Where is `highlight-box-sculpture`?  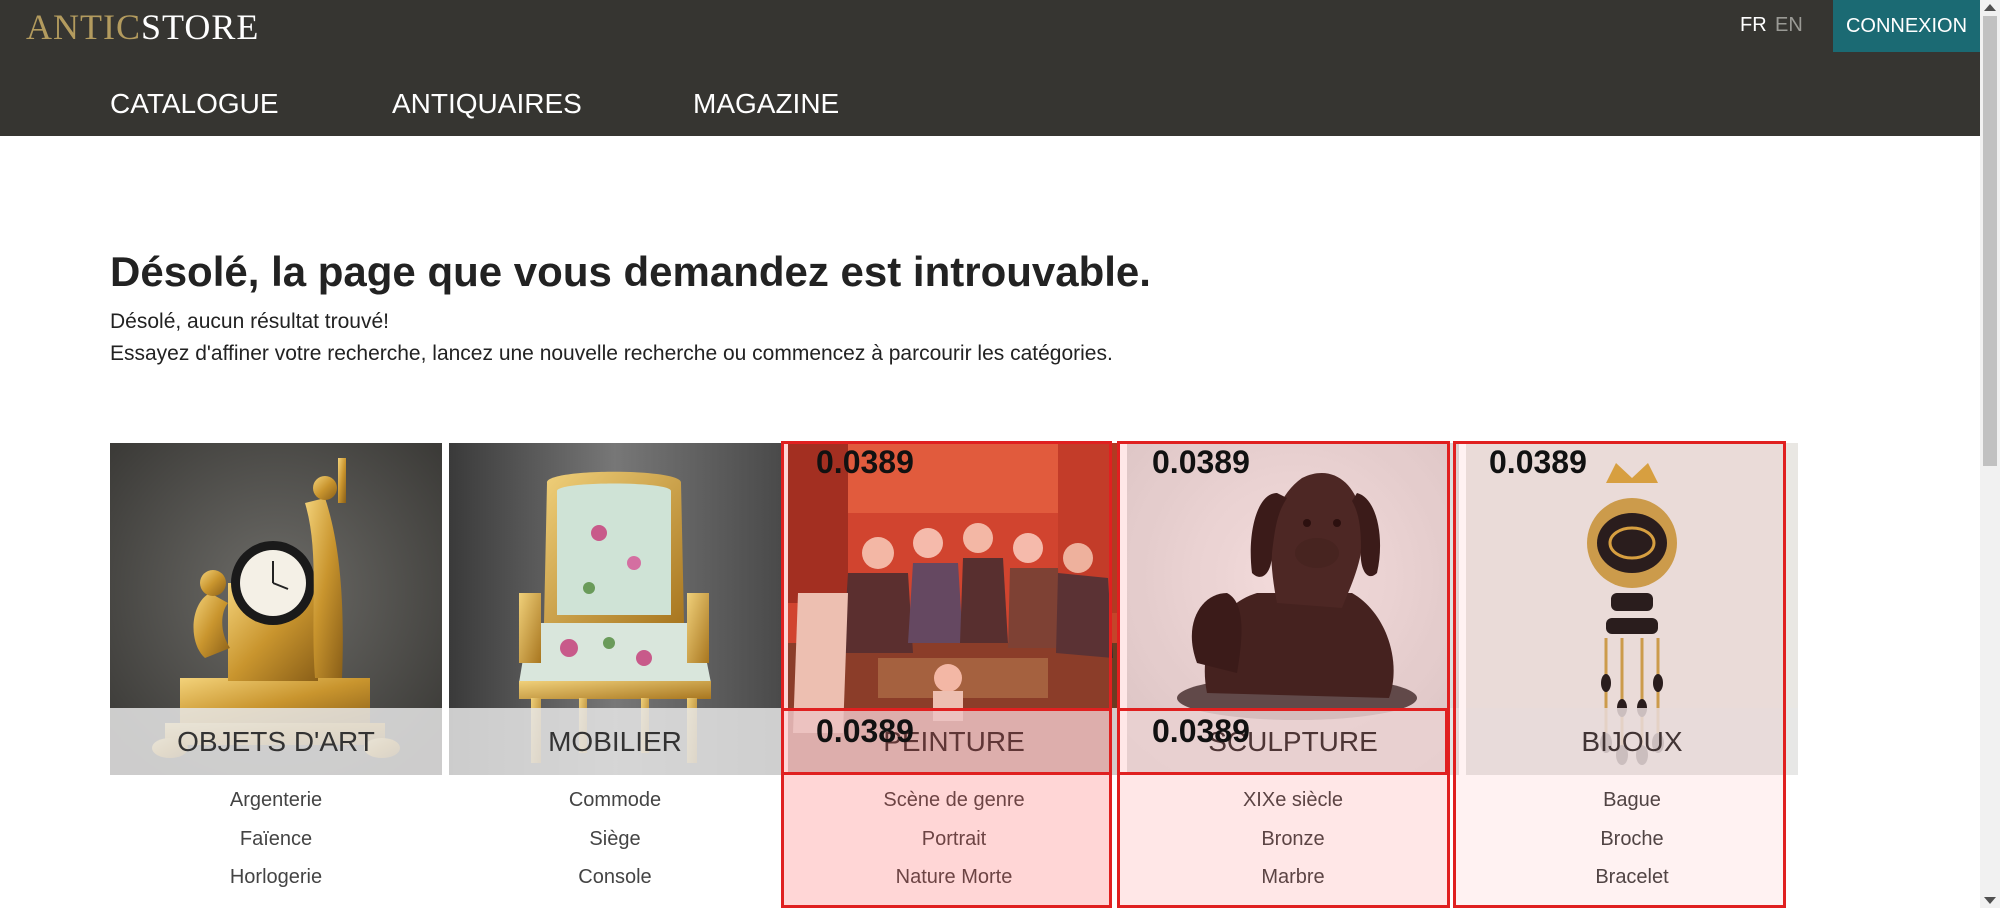 highlight-box-sculpture is located at coordinates (1283, 674).